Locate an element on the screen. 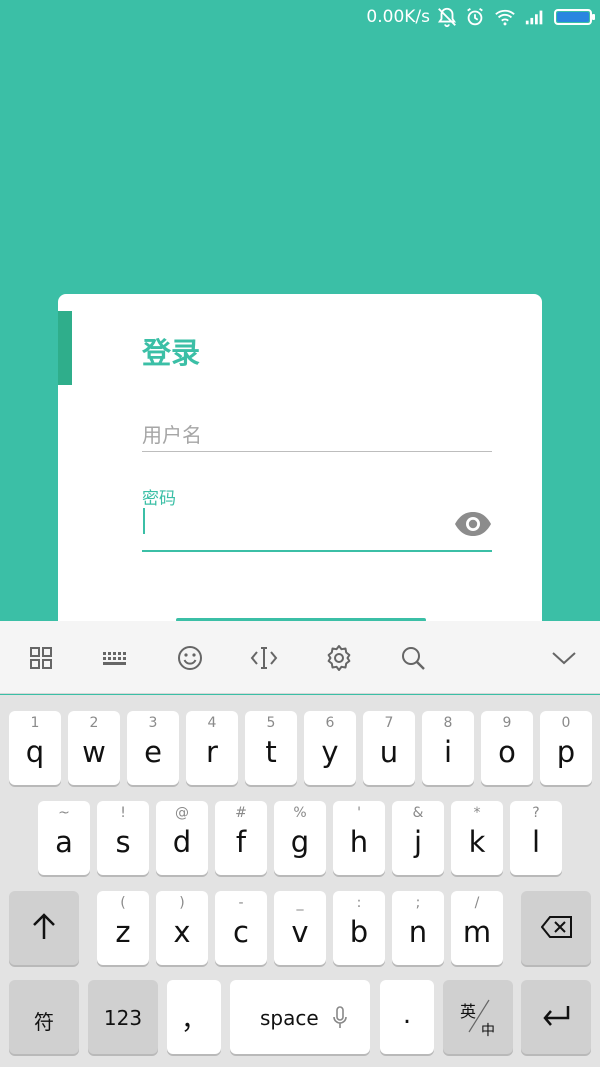  key-a: ~ a is located at coordinates (64, 838).